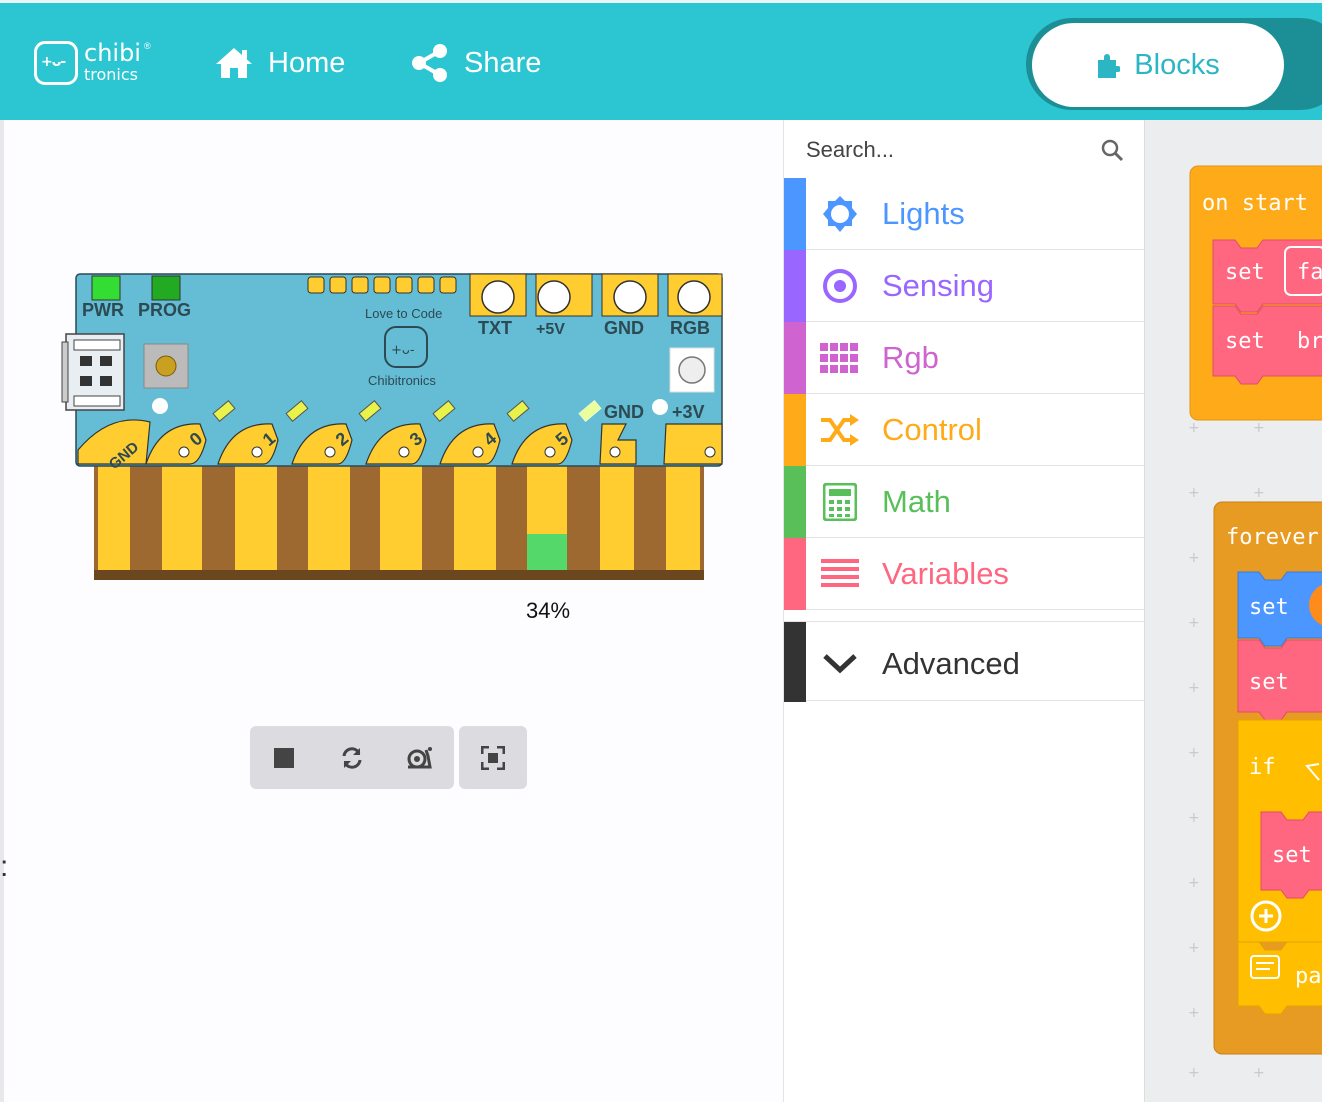 The width and height of the screenshot is (1322, 1102). Describe the element at coordinates (112, 53) in the screenshot. I see `logo-text-top: chibi` at that location.